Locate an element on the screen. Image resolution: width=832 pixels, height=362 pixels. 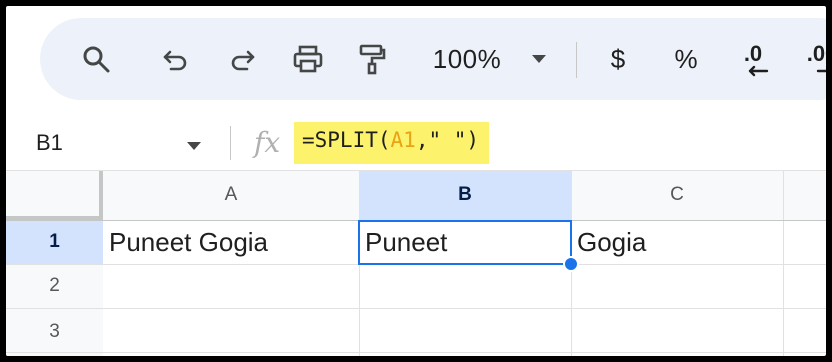
cell-c2 is located at coordinates (677, 286).